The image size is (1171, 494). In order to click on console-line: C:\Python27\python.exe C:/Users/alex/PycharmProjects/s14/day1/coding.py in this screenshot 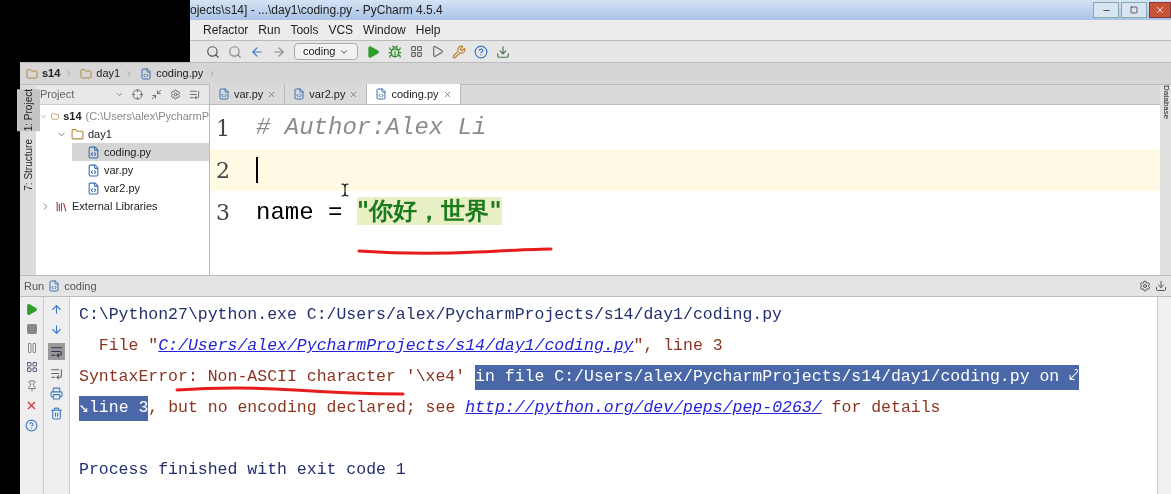, I will do `click(431, 315)`.